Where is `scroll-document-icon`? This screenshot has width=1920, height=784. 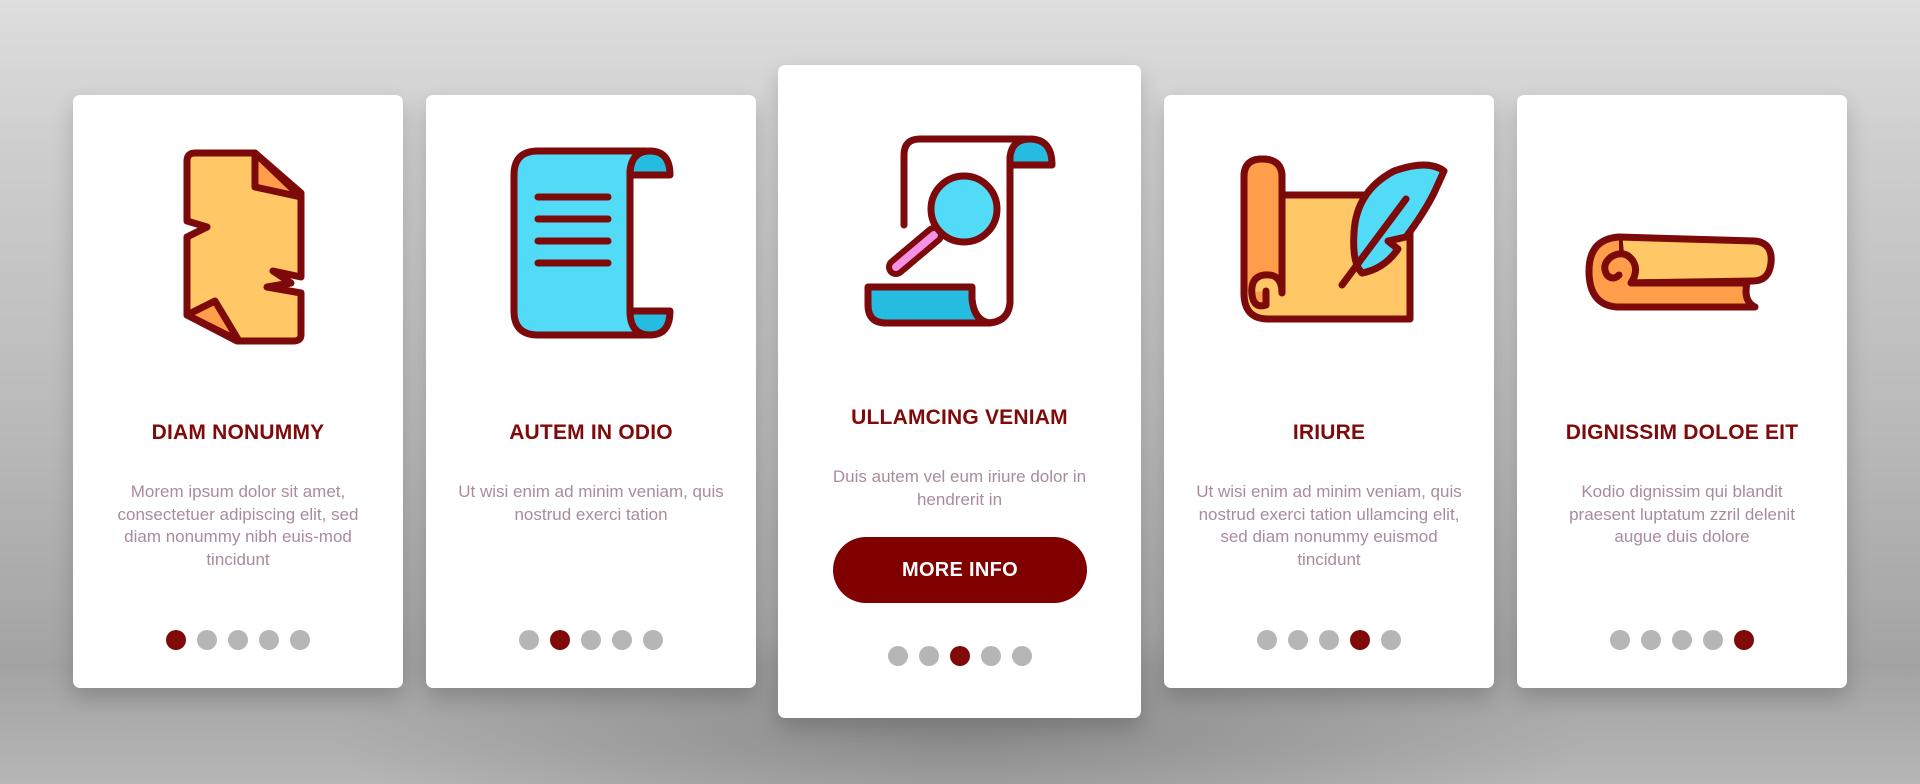 scroll-document-icon is located at coordinates (592, 243).